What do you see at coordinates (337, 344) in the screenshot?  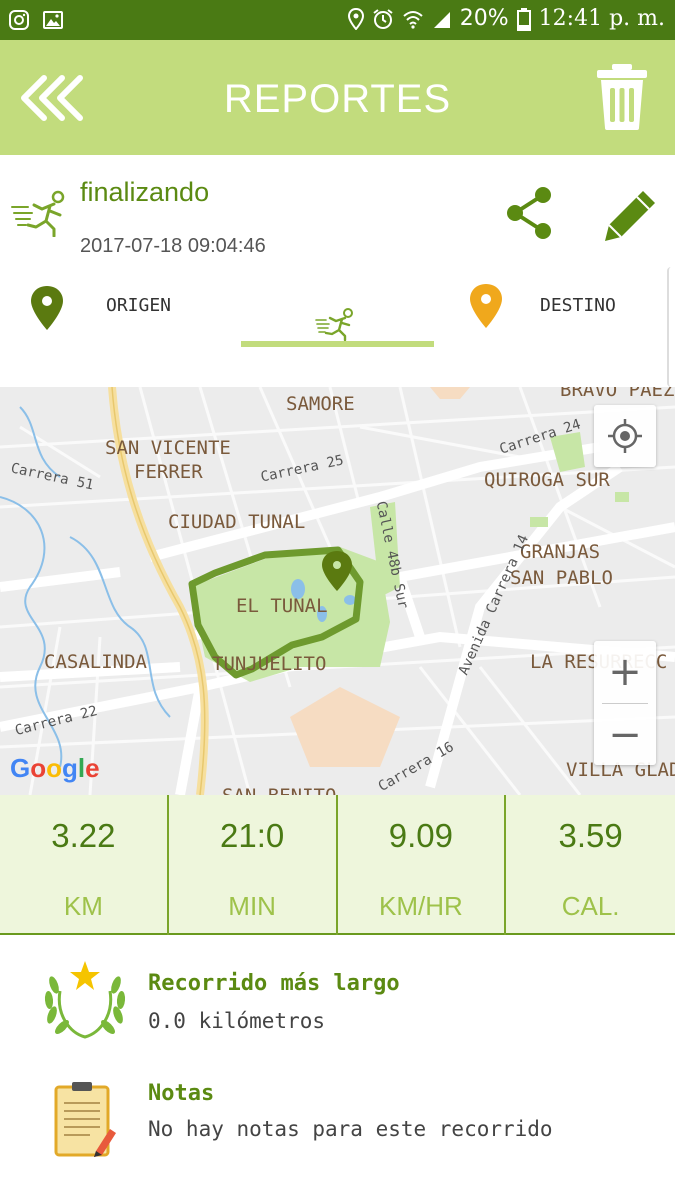 I see `tab-active-indicator` at bounding box center [337, 344].